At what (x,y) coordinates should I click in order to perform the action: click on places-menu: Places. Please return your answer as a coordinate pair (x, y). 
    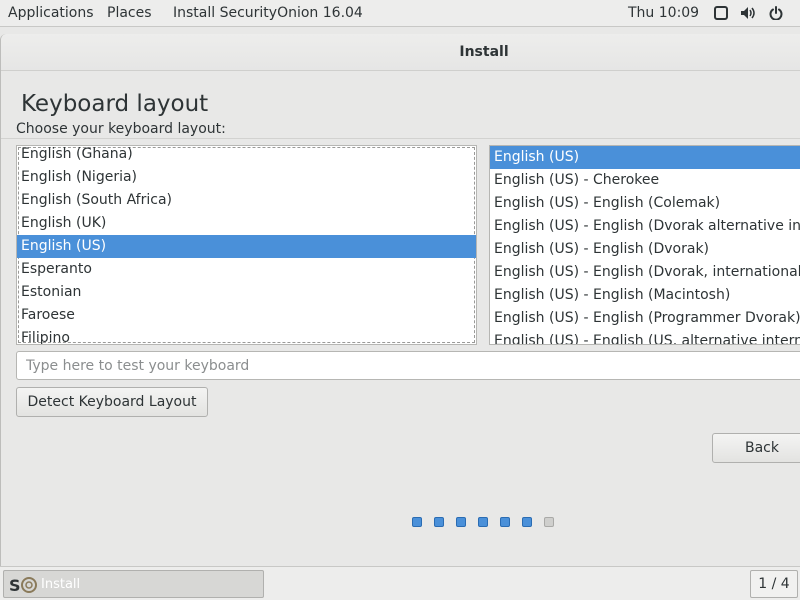
    Looking at the image, I should click on (129, 13).